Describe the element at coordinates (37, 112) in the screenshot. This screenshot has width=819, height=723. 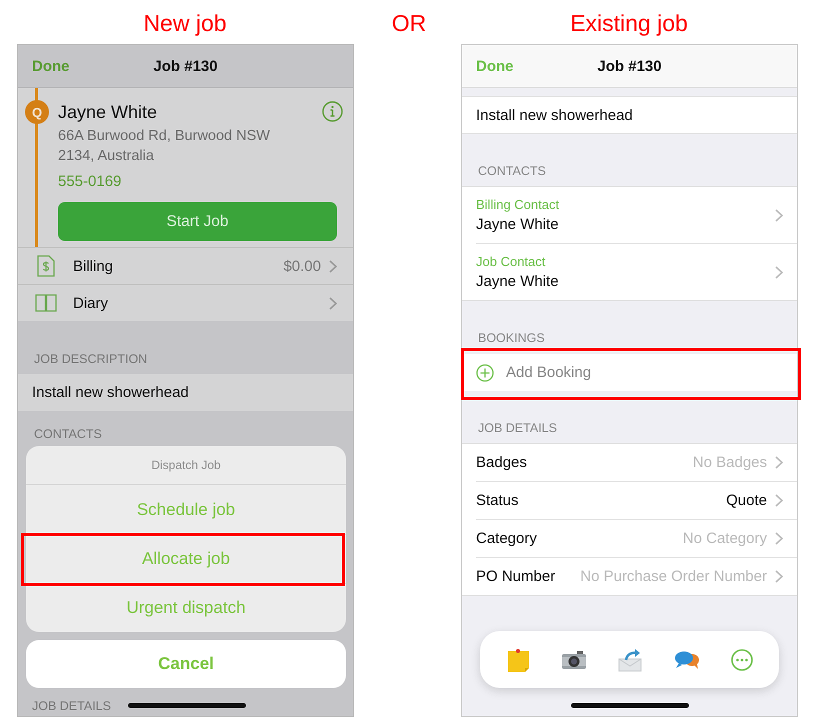
I see `status-badge: Q` at that location.